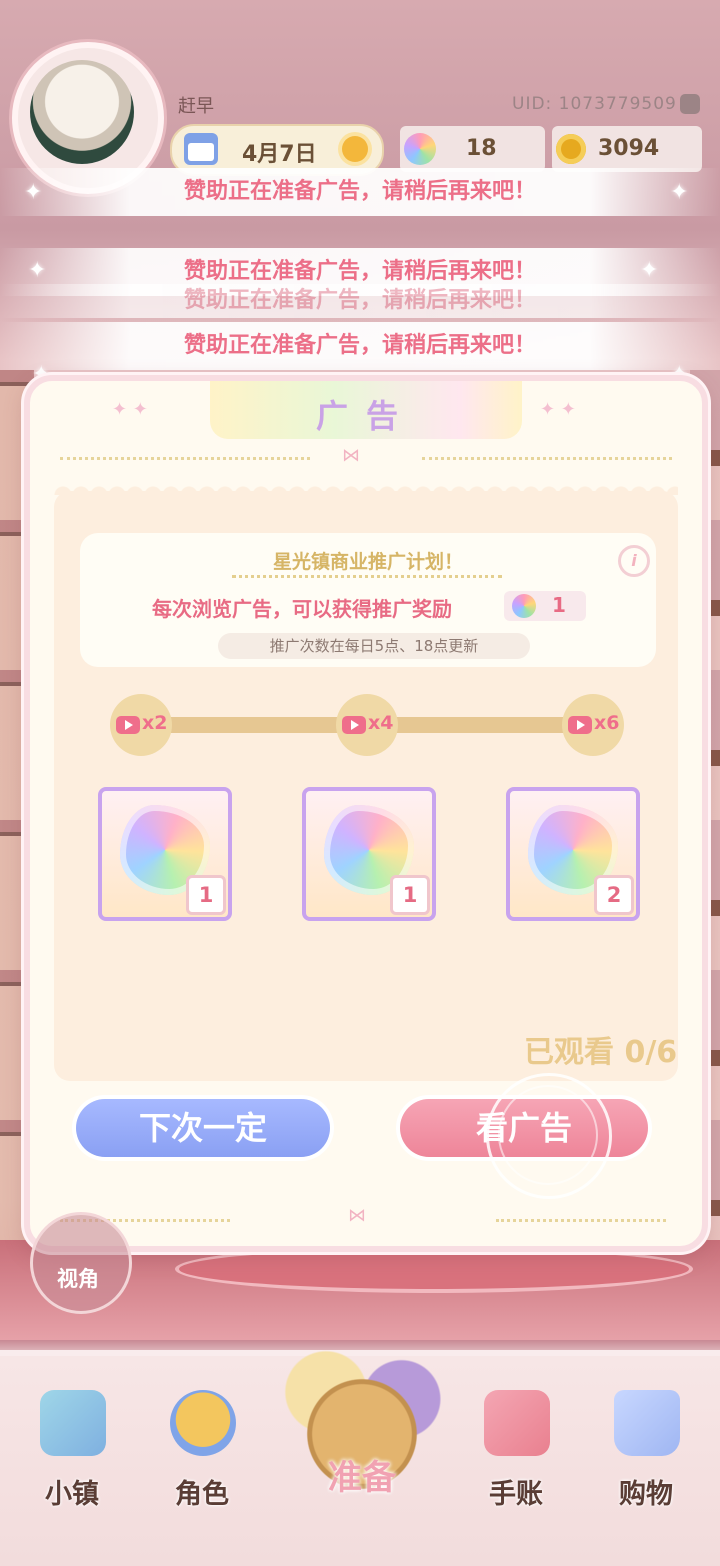 This screenshot has width=720, height=1566. What do you see at coordinates (481, 148) in the screenshot?
I see `gem-count: 18` at bounding box center [481, 148].